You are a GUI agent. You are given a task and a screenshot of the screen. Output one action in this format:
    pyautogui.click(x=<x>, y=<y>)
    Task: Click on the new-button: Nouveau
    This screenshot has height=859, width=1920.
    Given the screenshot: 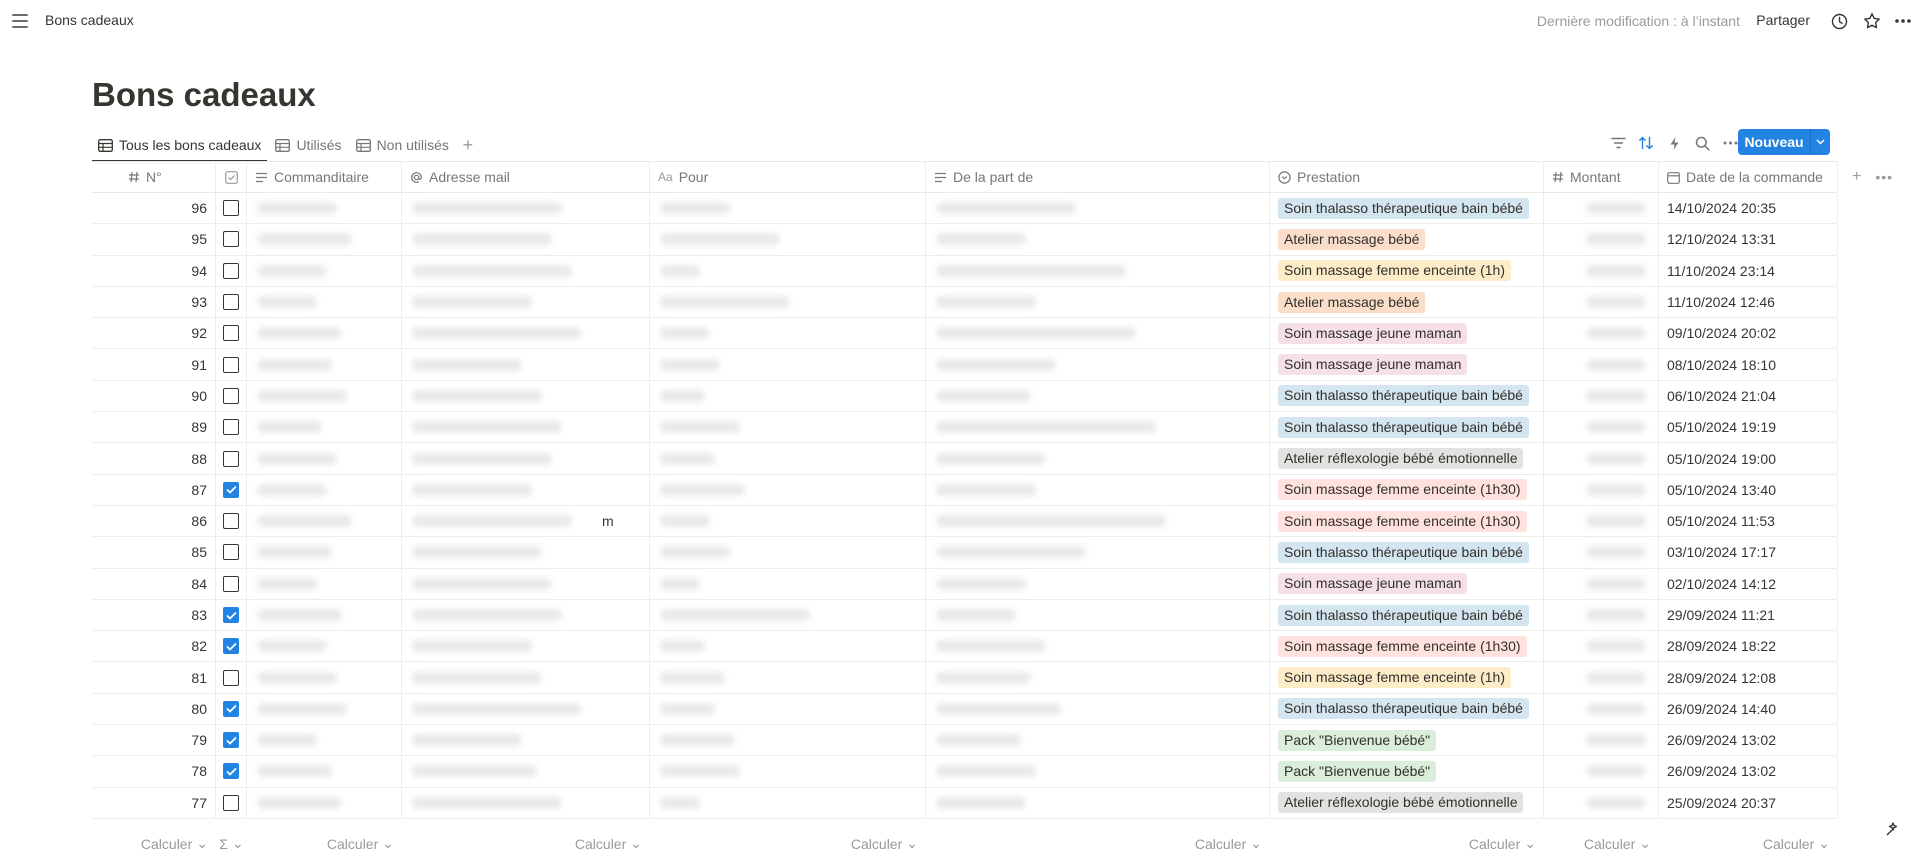 What is the action you would take?
    pyautogui.click(x=1774, y=142)
    